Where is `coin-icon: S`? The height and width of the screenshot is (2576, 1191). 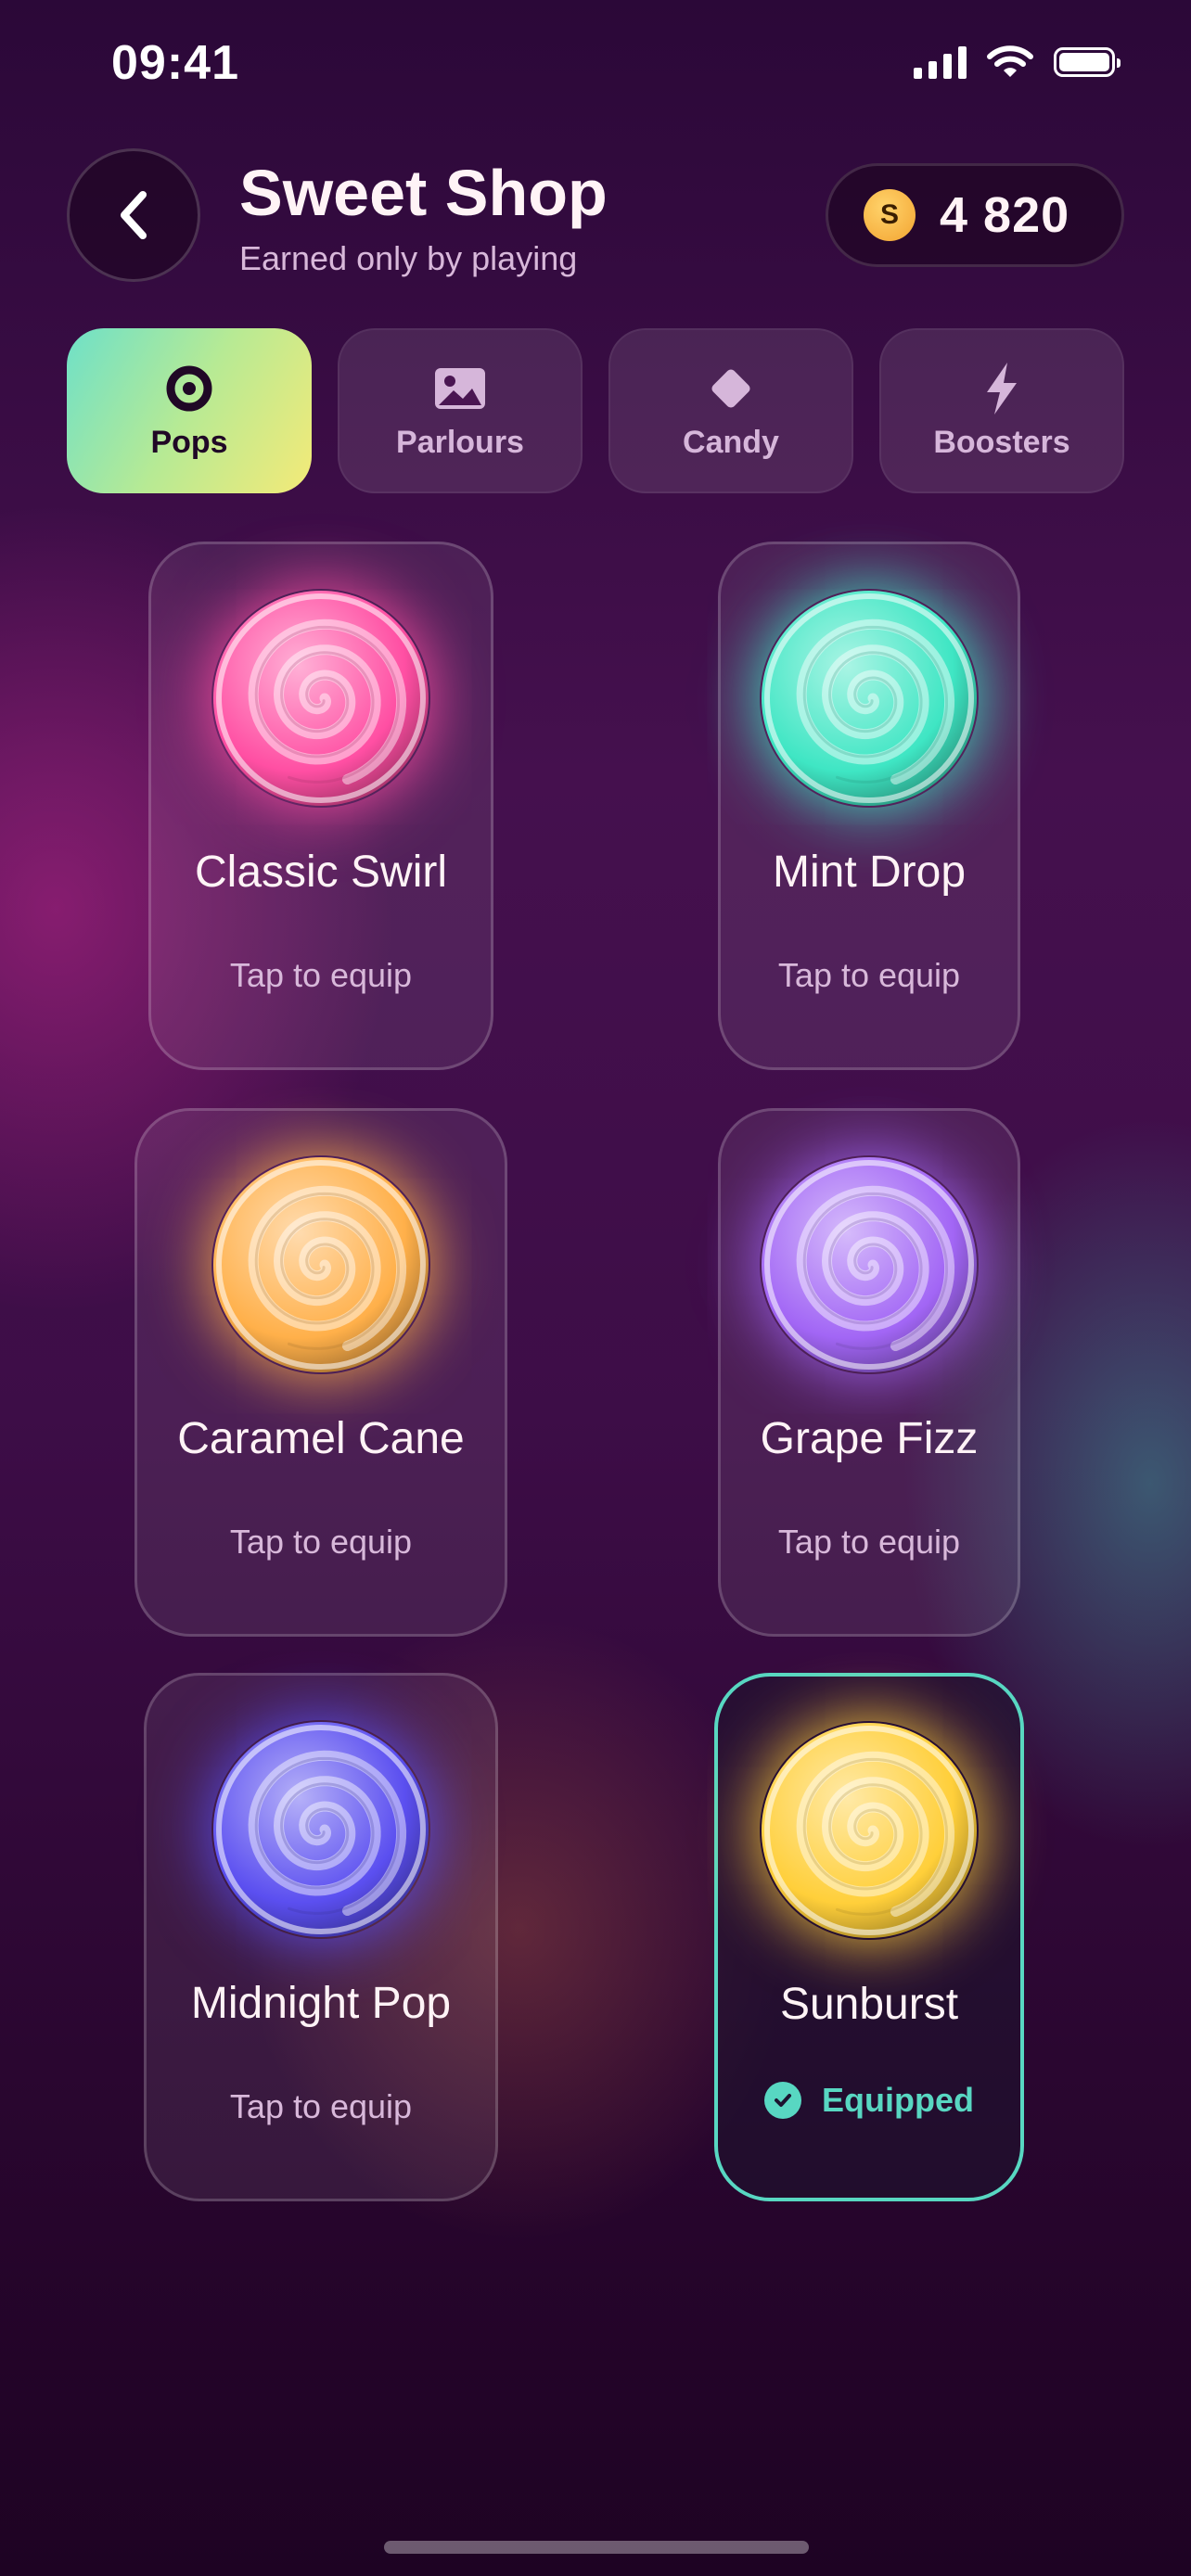 coin-icon: S is located at coordinates (890, 215).